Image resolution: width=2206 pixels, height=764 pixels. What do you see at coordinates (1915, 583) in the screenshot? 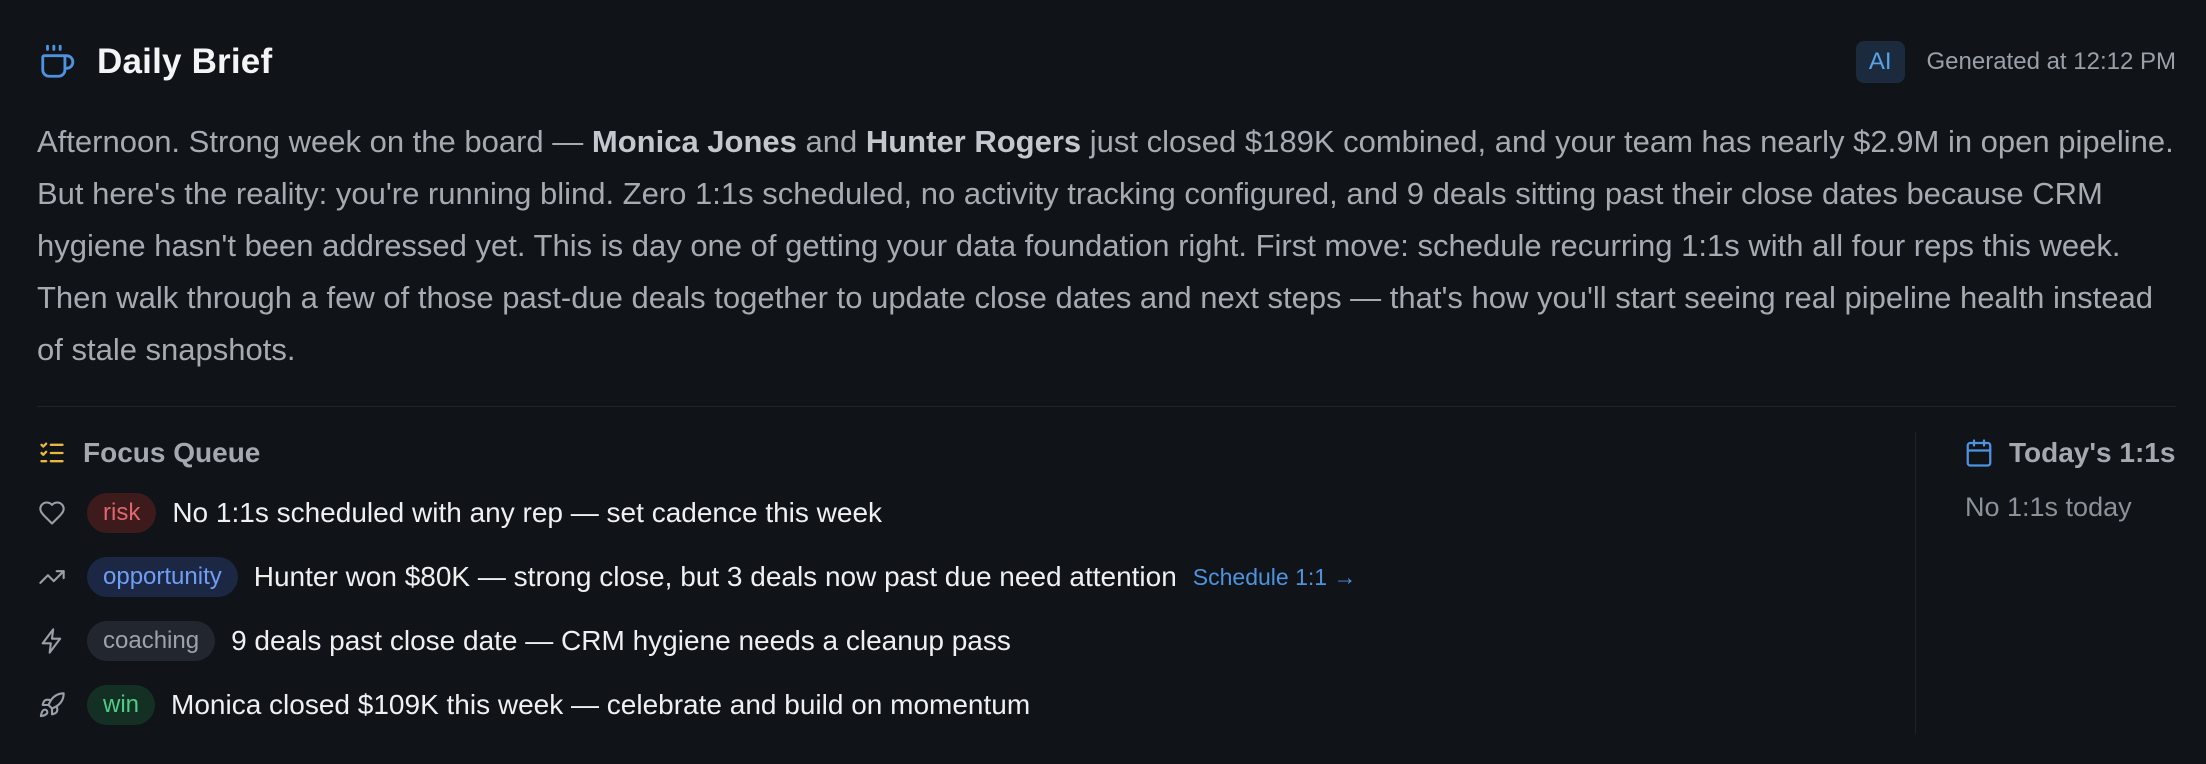
I see `column-divider` at bounding box center [1915, 583].